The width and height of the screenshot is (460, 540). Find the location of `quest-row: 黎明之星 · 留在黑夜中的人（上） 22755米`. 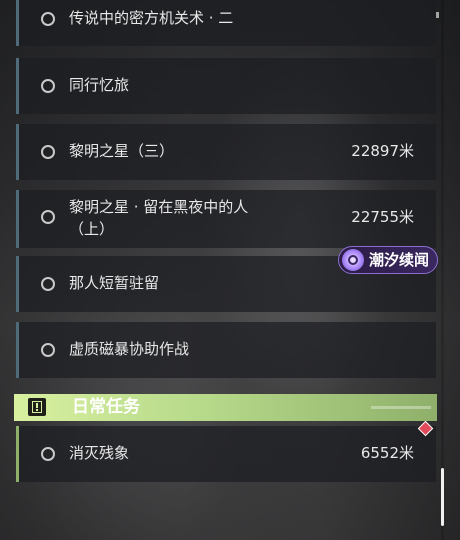

quest-row: 黎明之星 · 留在黑夜中的人（上） 22755米 is located at coordinates (226, 219).